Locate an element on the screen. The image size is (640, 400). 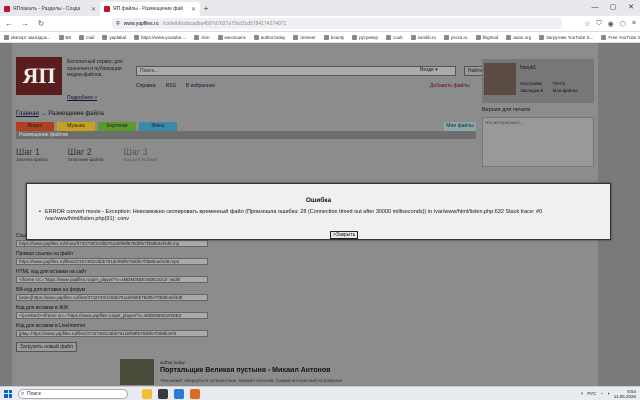
chevron-up-icon: ˄ is located at coordinates (582, 393).